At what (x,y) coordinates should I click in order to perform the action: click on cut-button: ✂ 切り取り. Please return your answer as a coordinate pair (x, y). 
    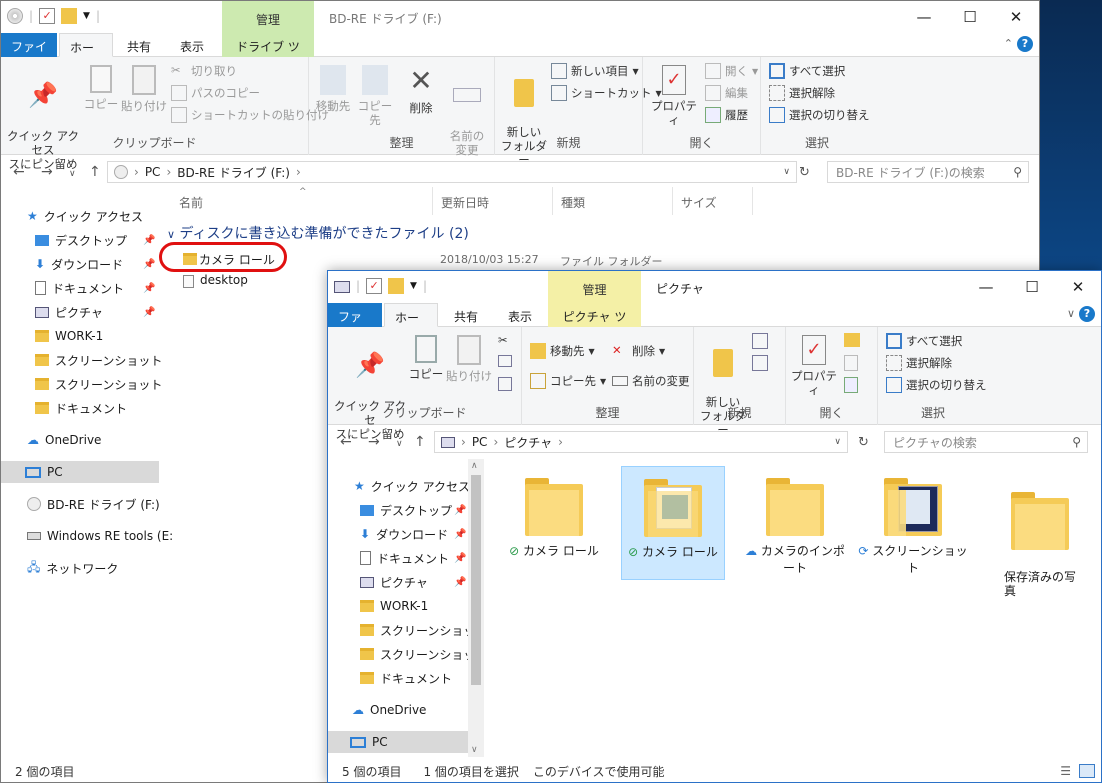
    Looking at the image, I should click on (204, 71).